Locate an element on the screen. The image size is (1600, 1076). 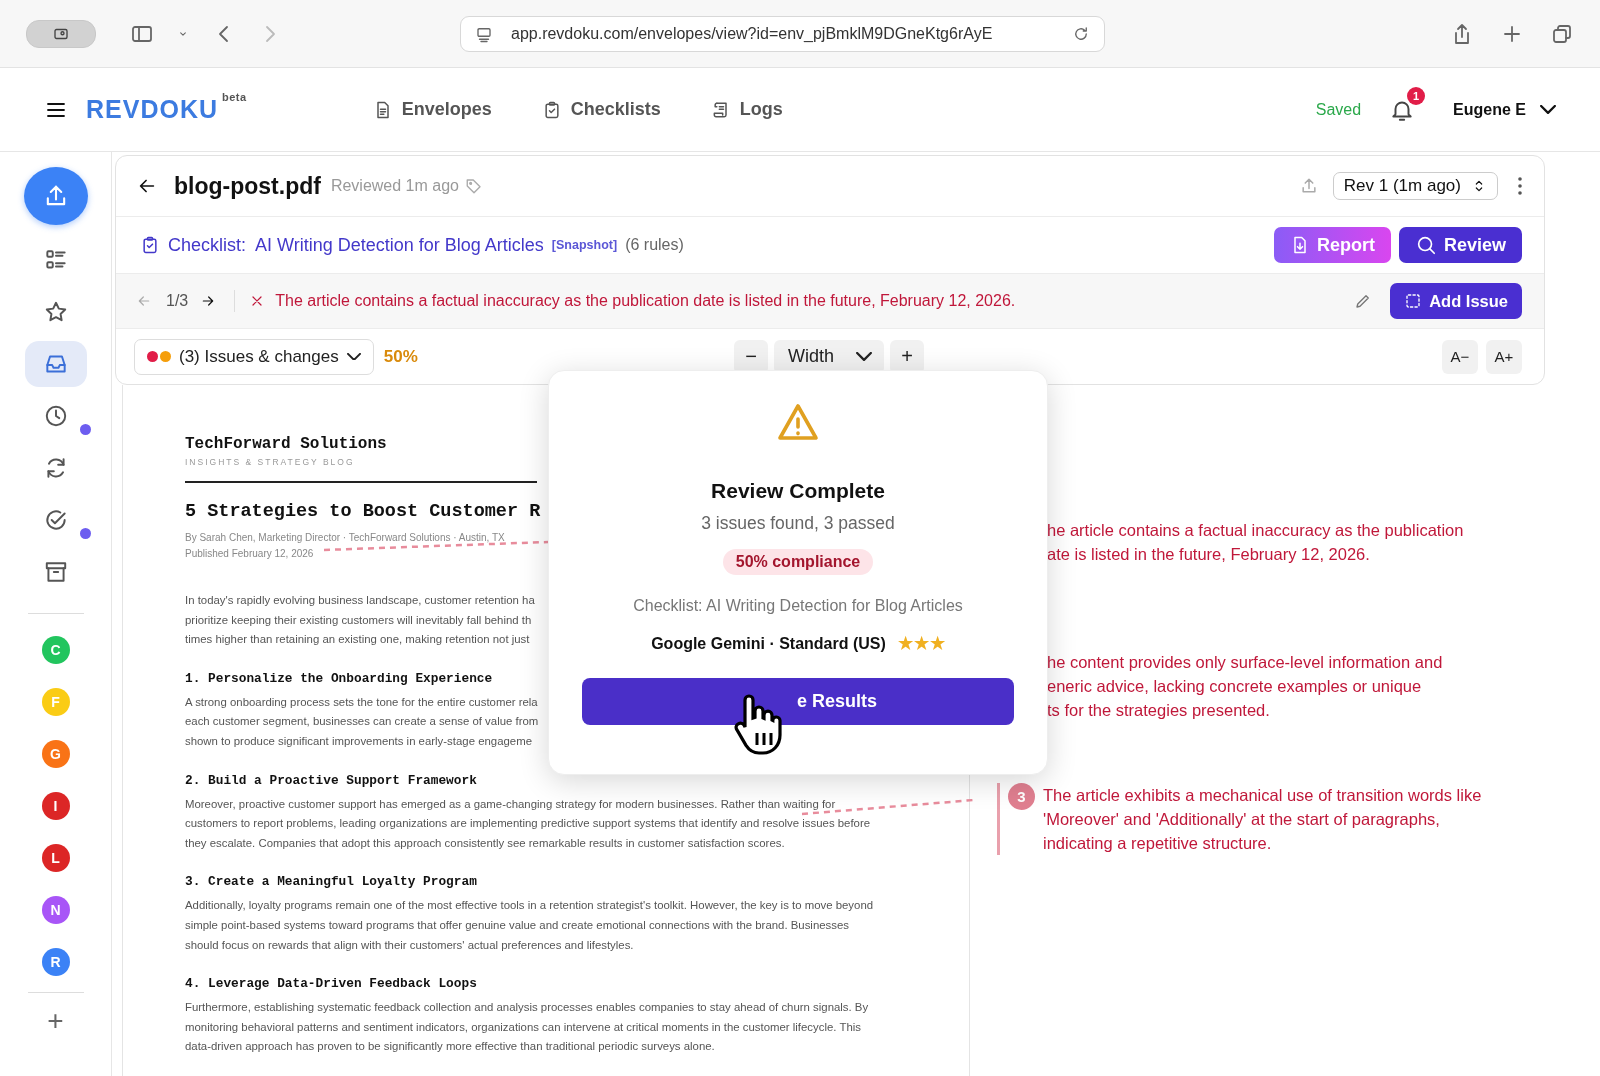
compliance-badge: 50% compliance is located at coordinates (798, 562).